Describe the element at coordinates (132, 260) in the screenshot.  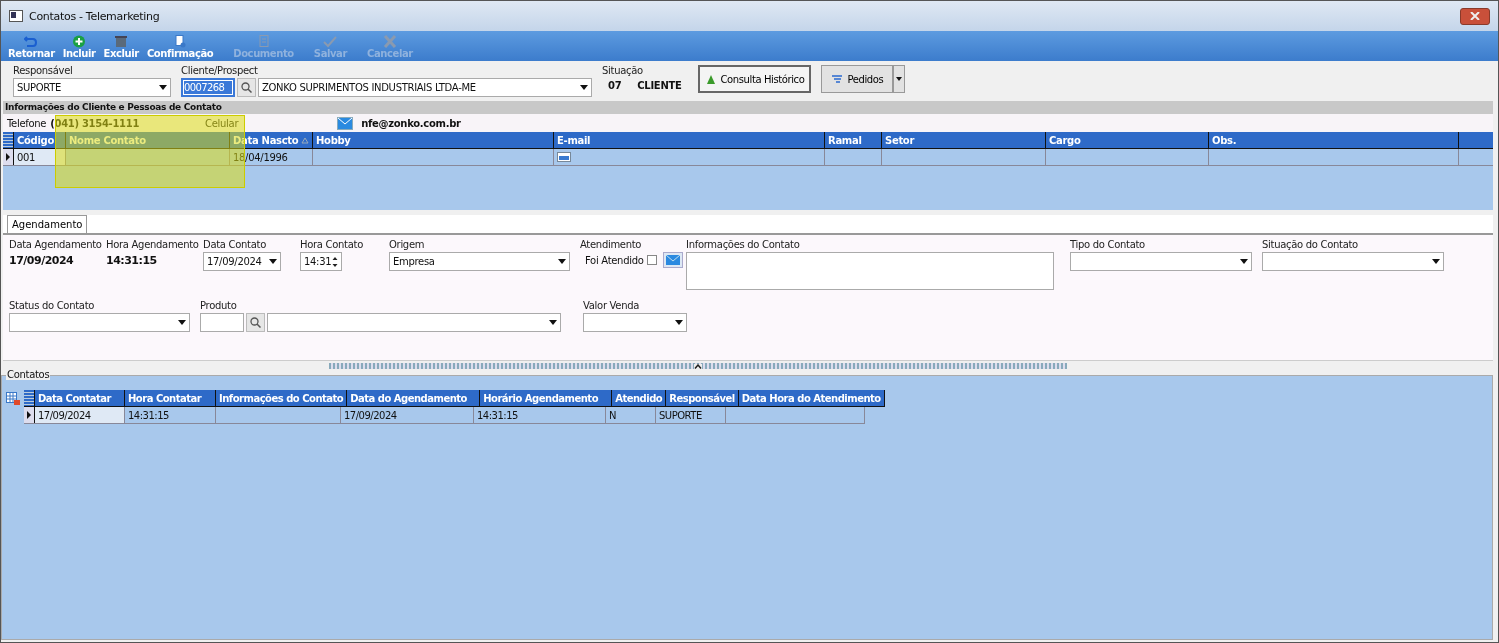
I see `schedule-time: 14:31:15` at that location.